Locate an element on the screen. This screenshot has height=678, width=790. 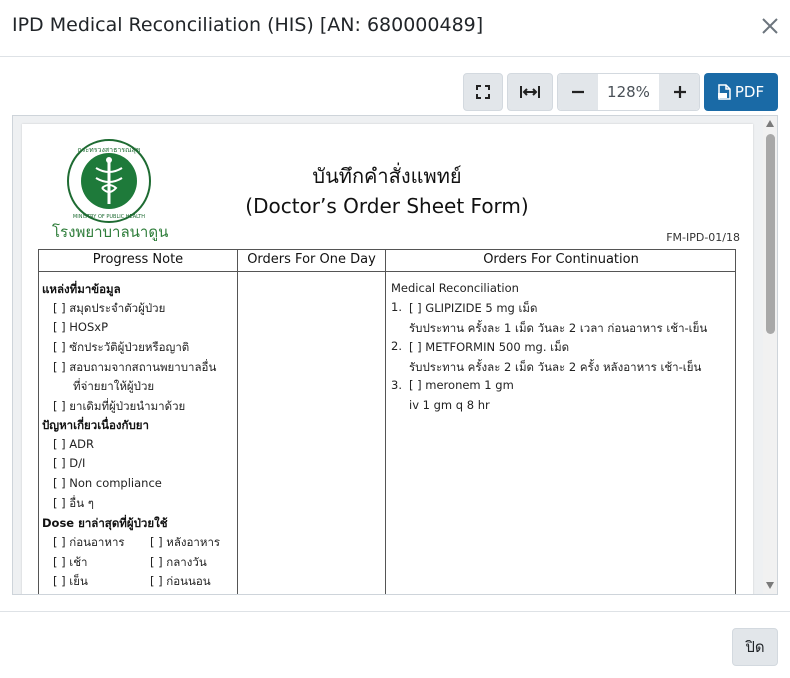
problem-item: [ ] อื่น ๆ is located at coordinates (73, 503).